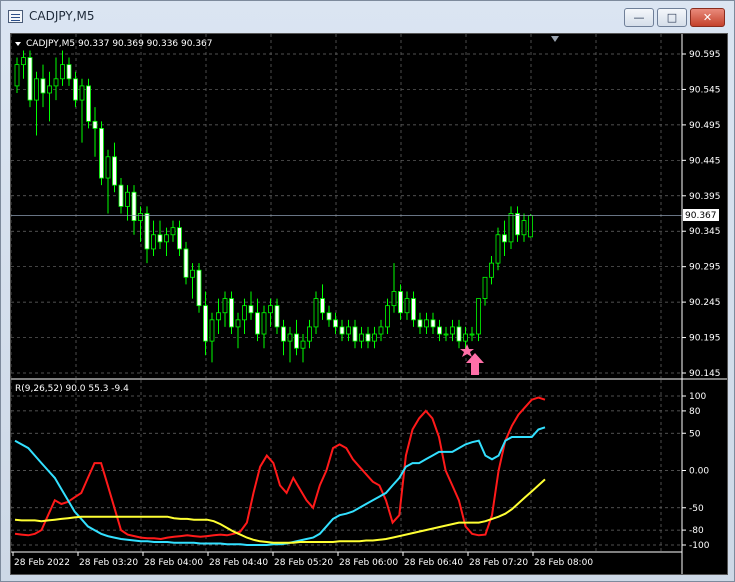  What do you see at coordinates (62, 16) in the screenshot?
I see `window-title: CADJPY,M5` at bounding box center [62, 16].